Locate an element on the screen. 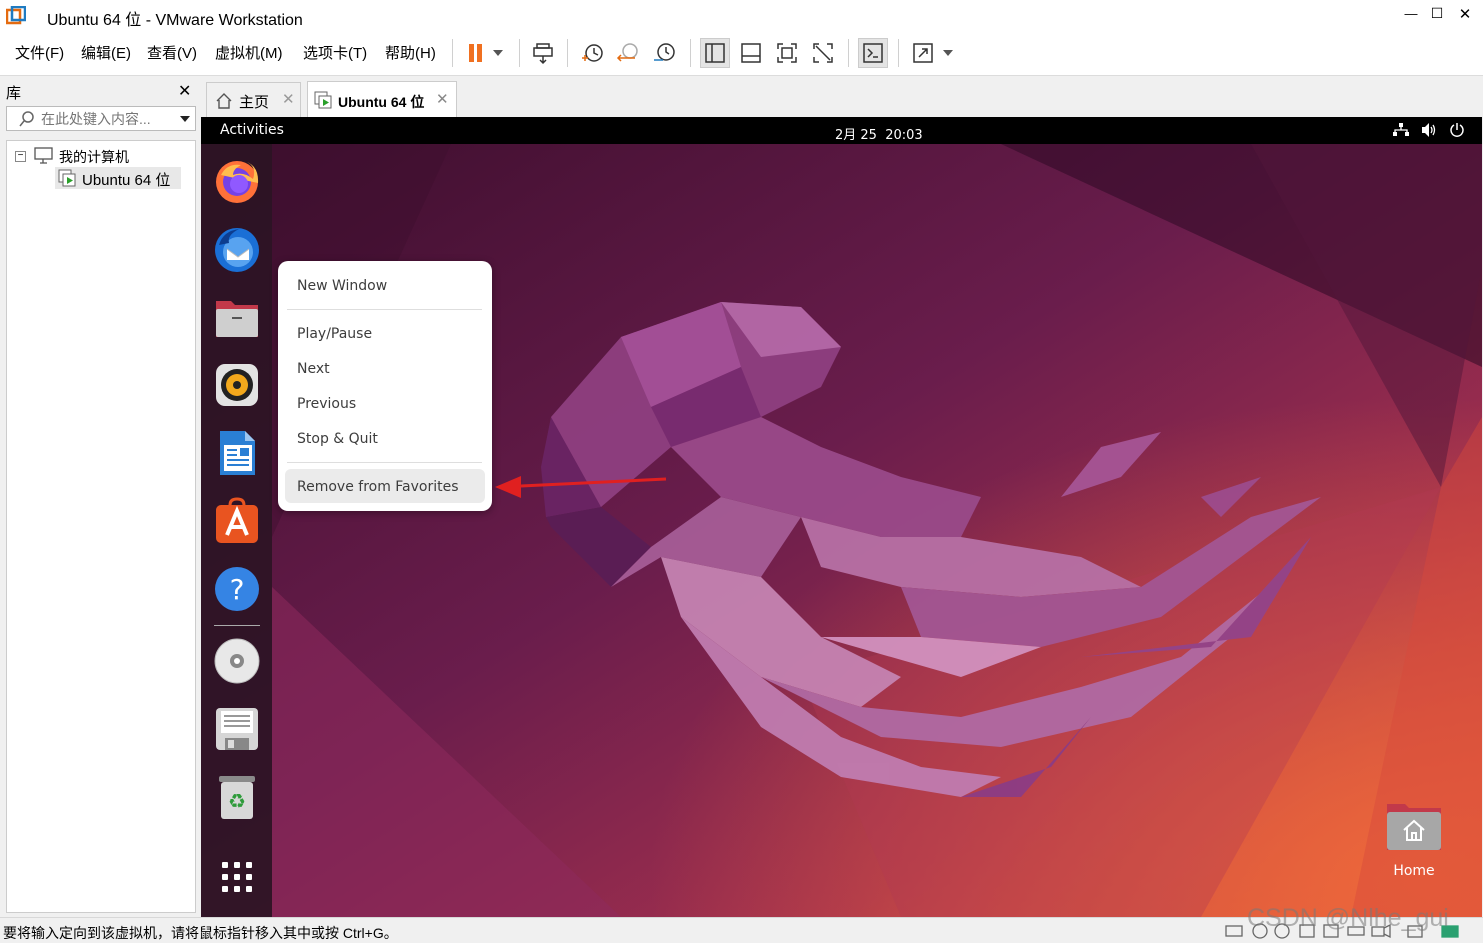 Image resolution: width=1483 pixels, height=943 pixels. dvd-icon is located at coordinates (237, 661).